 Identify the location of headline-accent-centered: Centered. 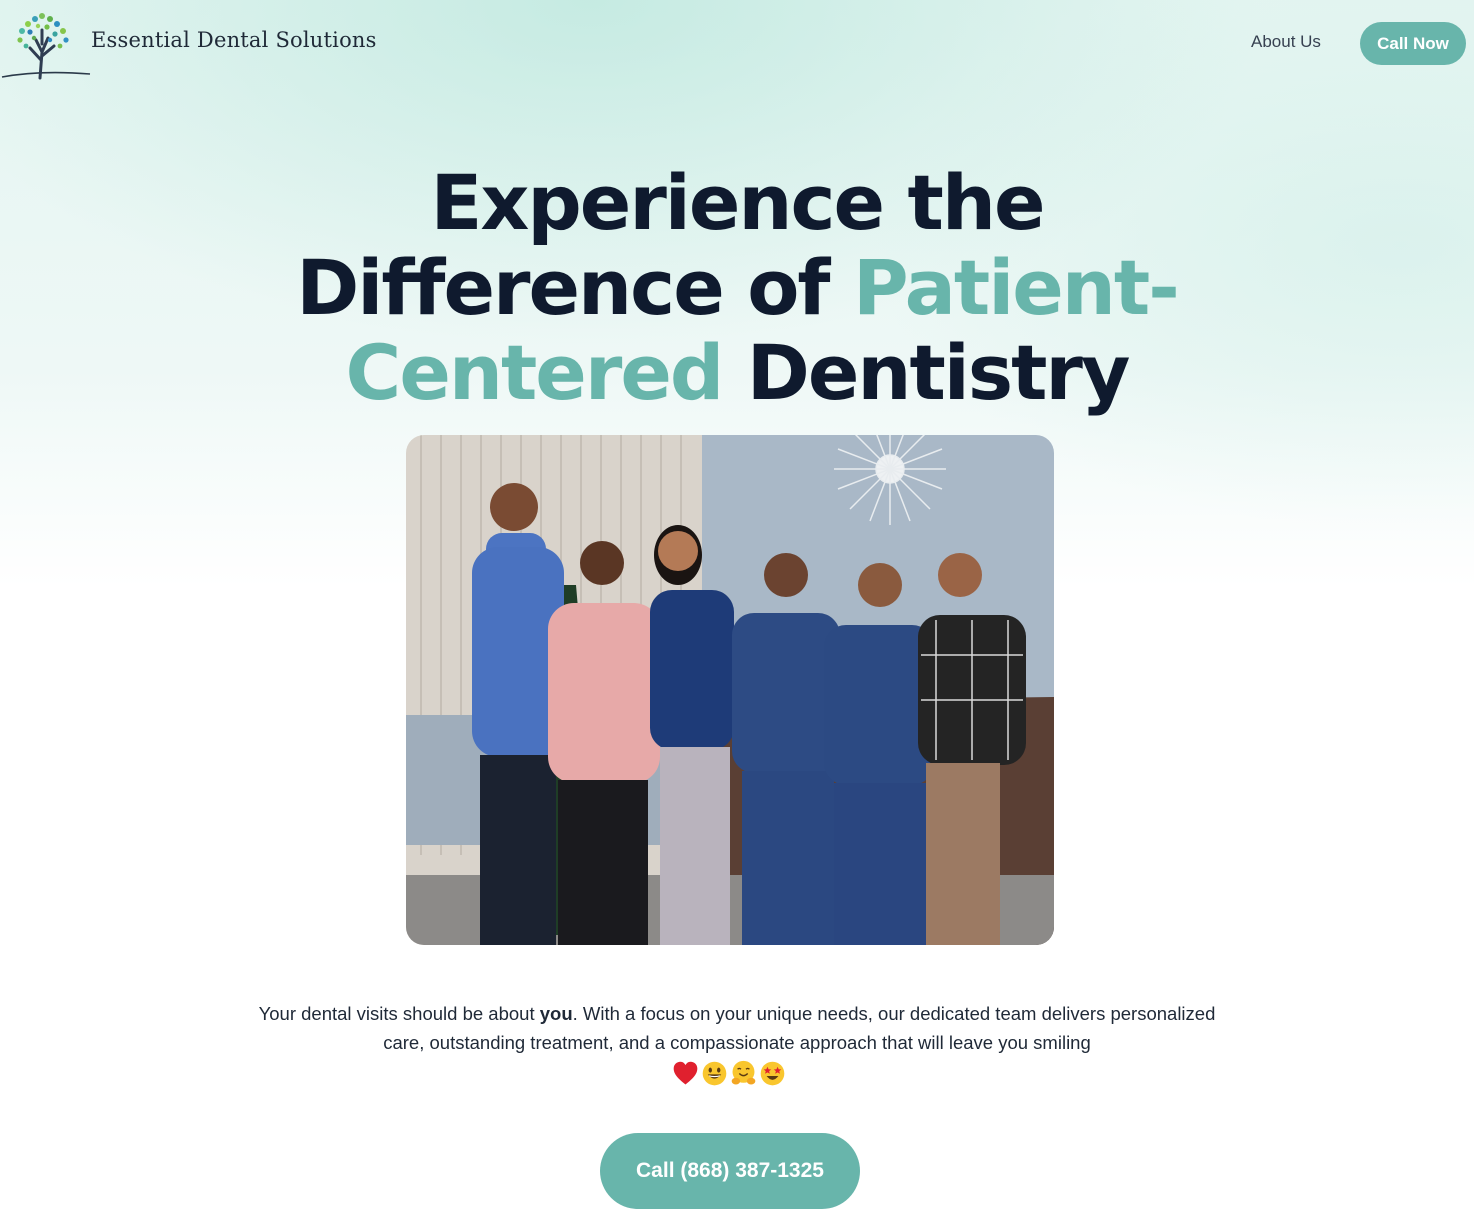
(535, 372).